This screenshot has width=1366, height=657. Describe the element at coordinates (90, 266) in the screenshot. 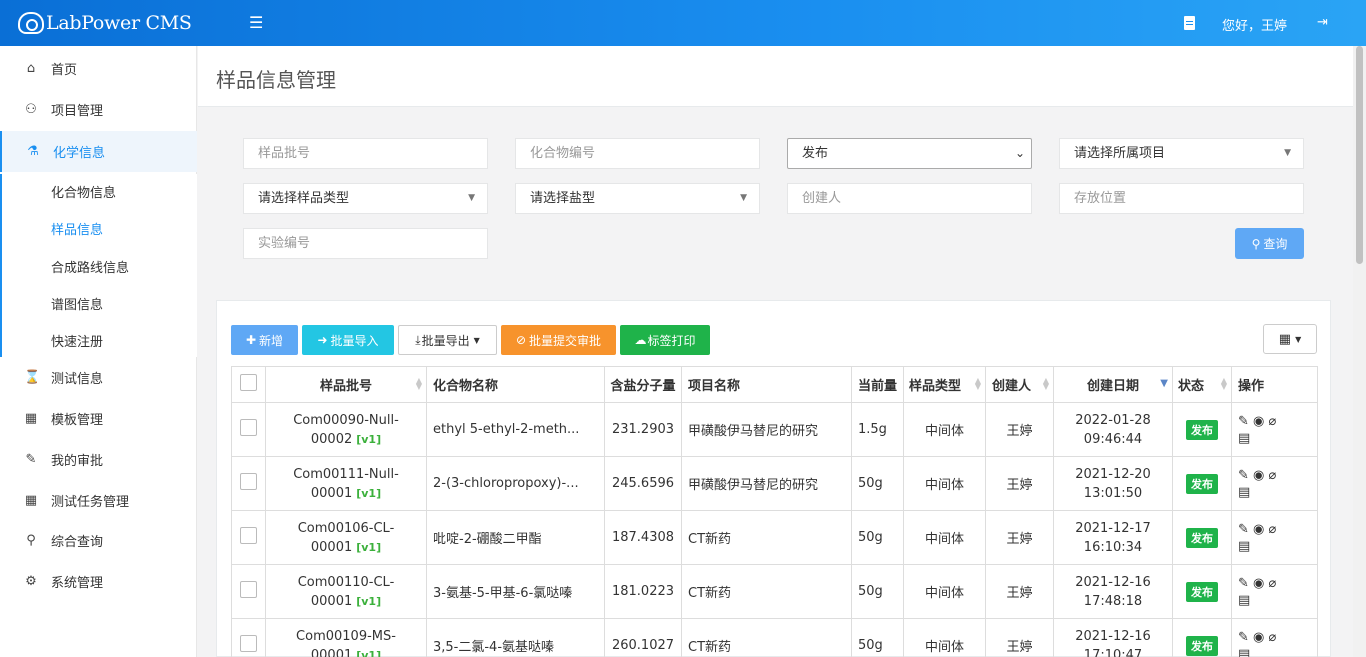

I see `submenu-item-route: 合成路线信息` at that location.